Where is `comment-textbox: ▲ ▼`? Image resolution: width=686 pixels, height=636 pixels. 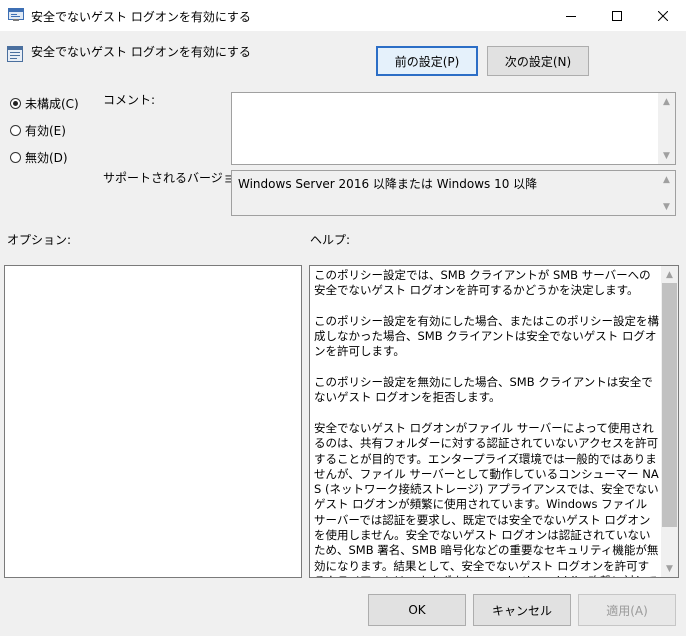 comment-textbox: ▲ ▼ is located at coordinates (453, 128).